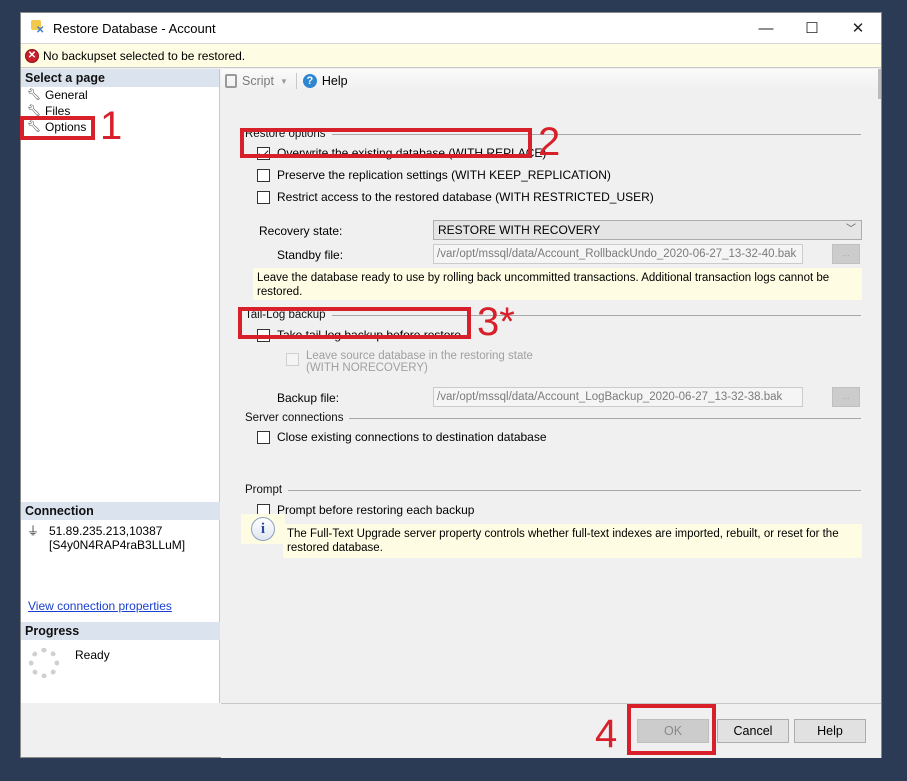  Describe the element at coordinates (301, 231) in the screenshot. I see `recovery-state-label: Recovery state:` at that location.